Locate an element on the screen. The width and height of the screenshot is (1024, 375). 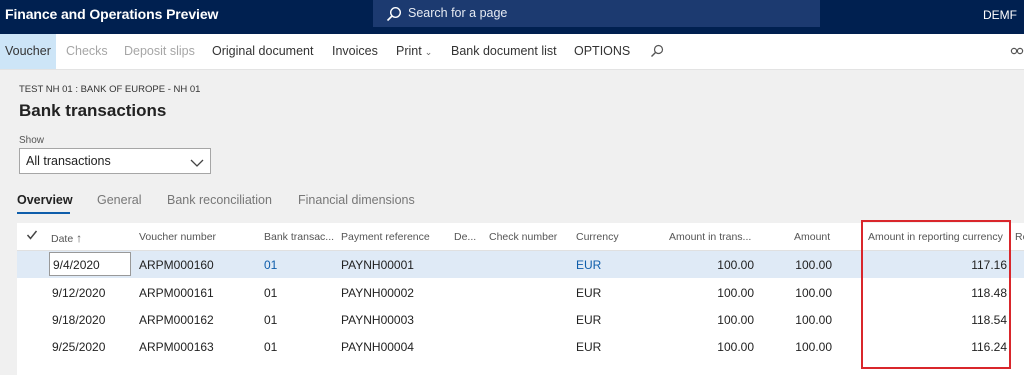
cell-voucher: ARPM000161 is located at coordinates (176, 293).